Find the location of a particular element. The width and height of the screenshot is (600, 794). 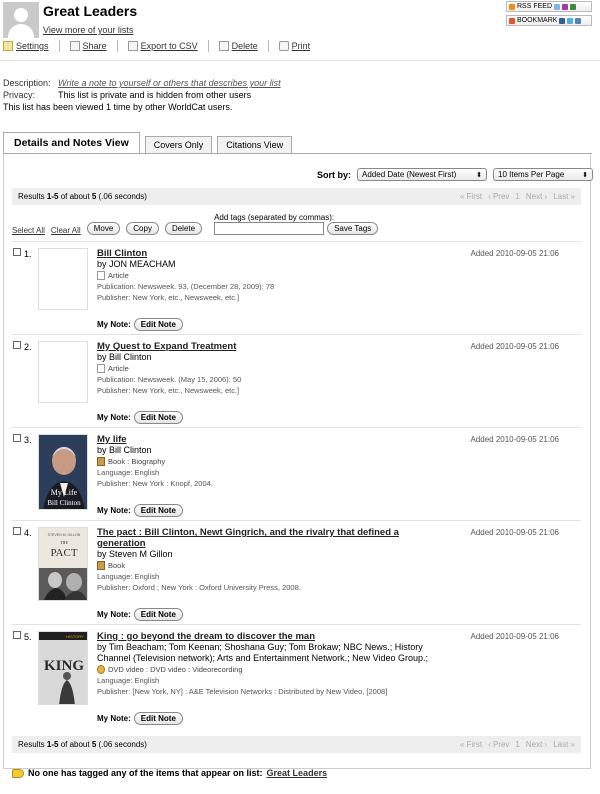

move-button: Move is located at coordinates (103, 228).